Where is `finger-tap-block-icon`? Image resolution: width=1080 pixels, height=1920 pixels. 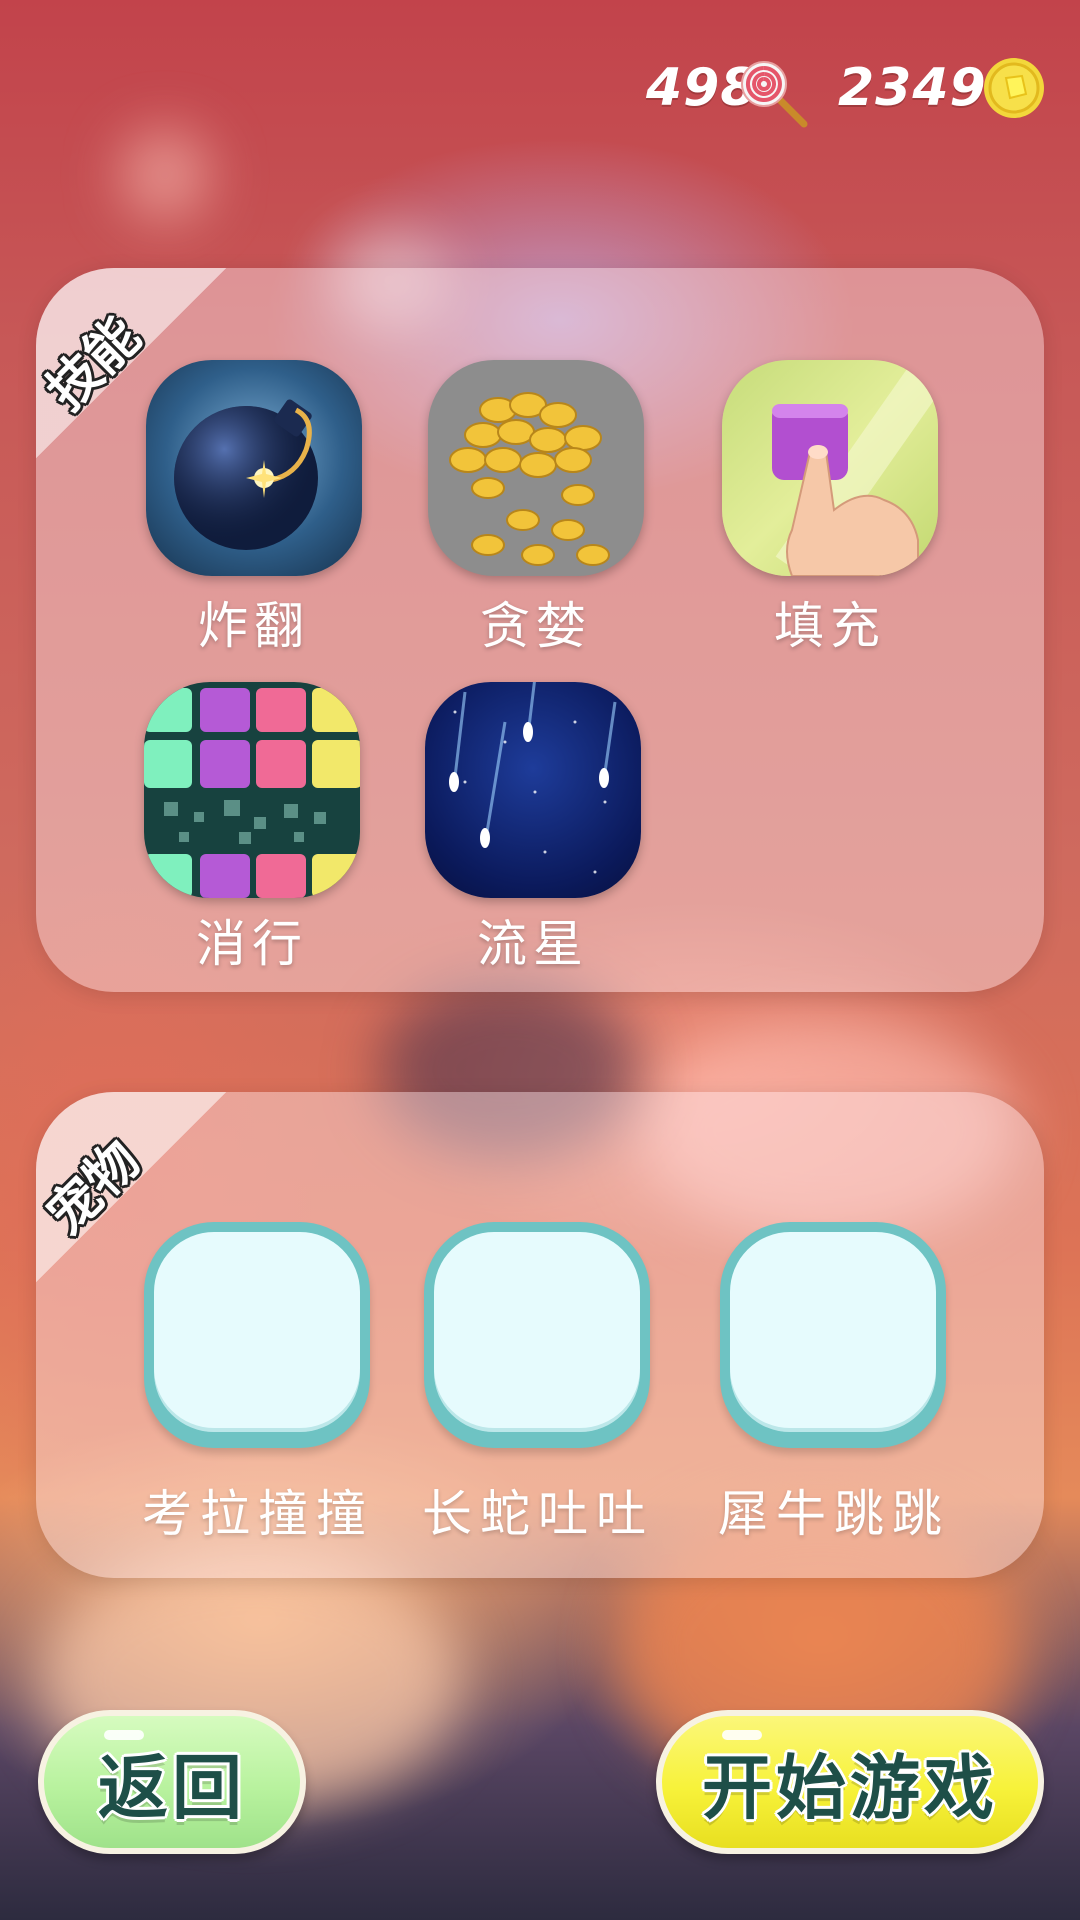
finger-tap-block-icon is located at coordinates (855, 468).